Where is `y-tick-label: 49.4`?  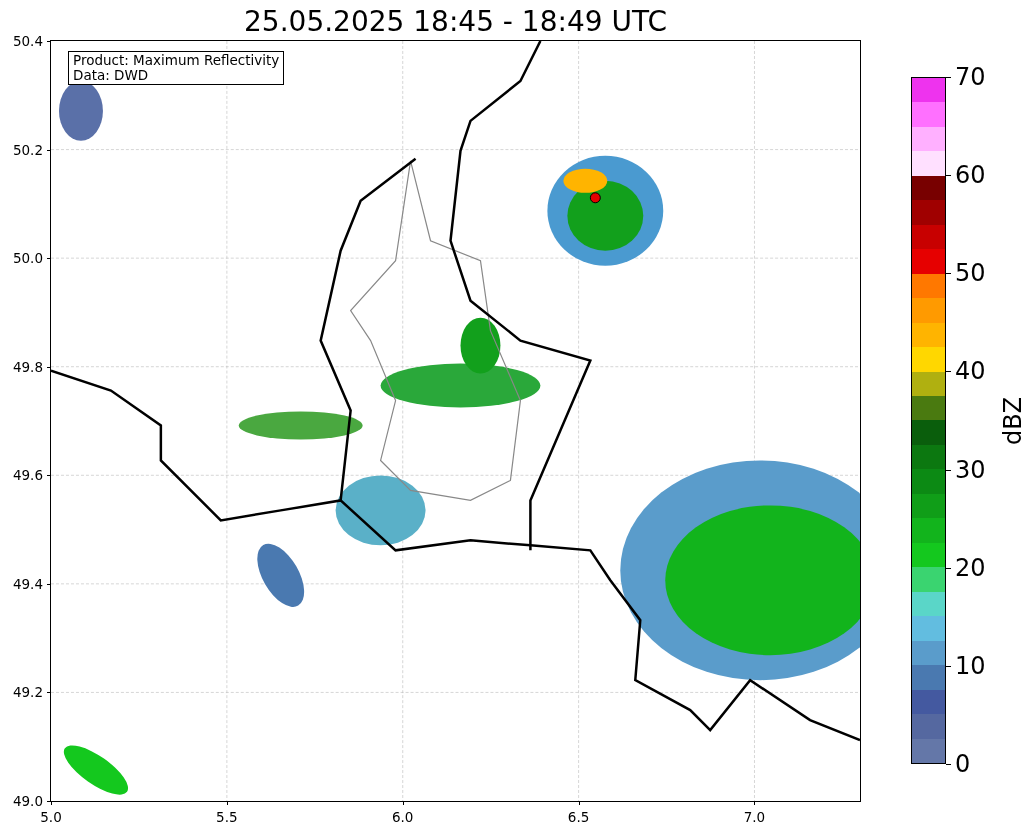
y-tick-label: 49.4 is located at coordinates (27, 584).